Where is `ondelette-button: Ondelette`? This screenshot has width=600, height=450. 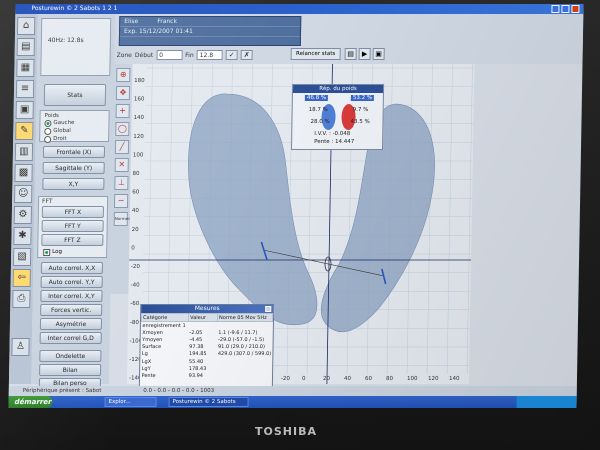
ondelette-button: Ondelette is located at coordinates (70, 356).